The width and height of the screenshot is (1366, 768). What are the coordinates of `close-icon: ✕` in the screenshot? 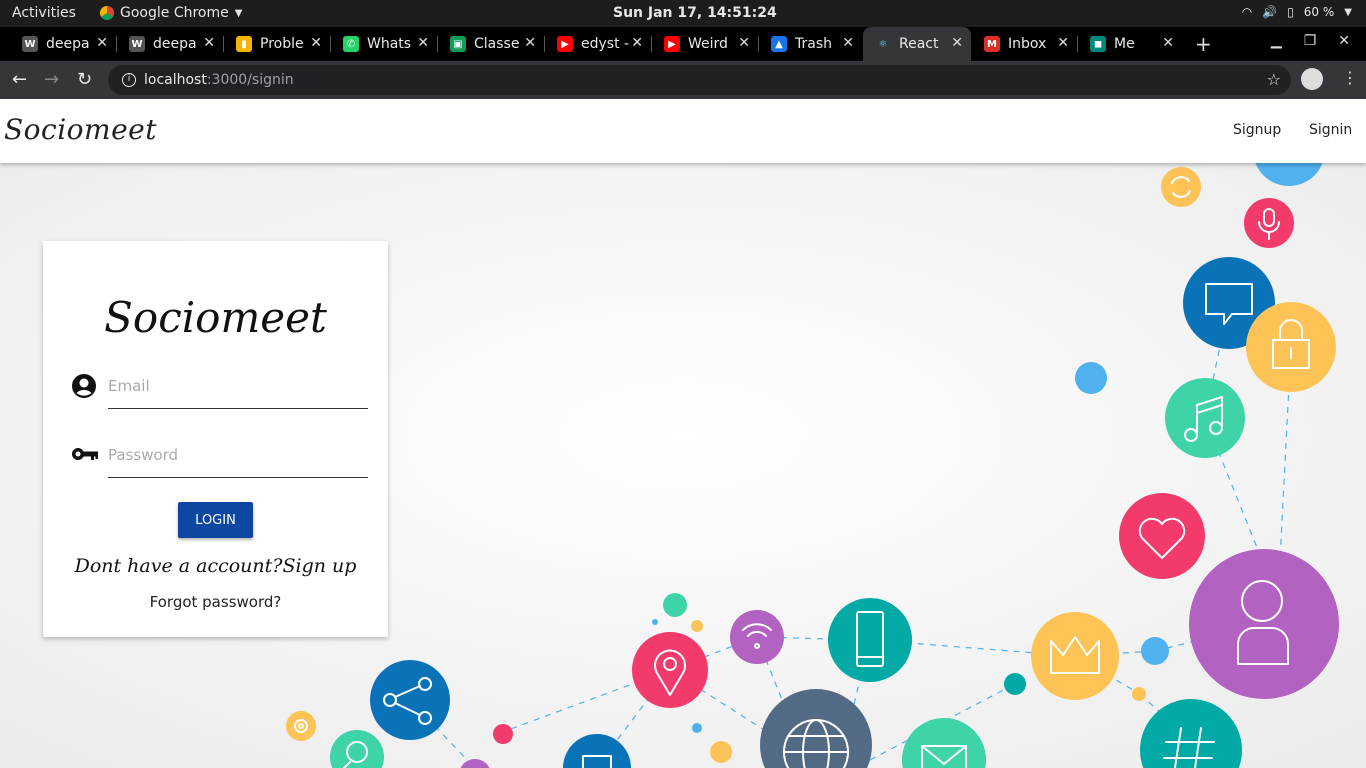 It's located at (1344, 41).